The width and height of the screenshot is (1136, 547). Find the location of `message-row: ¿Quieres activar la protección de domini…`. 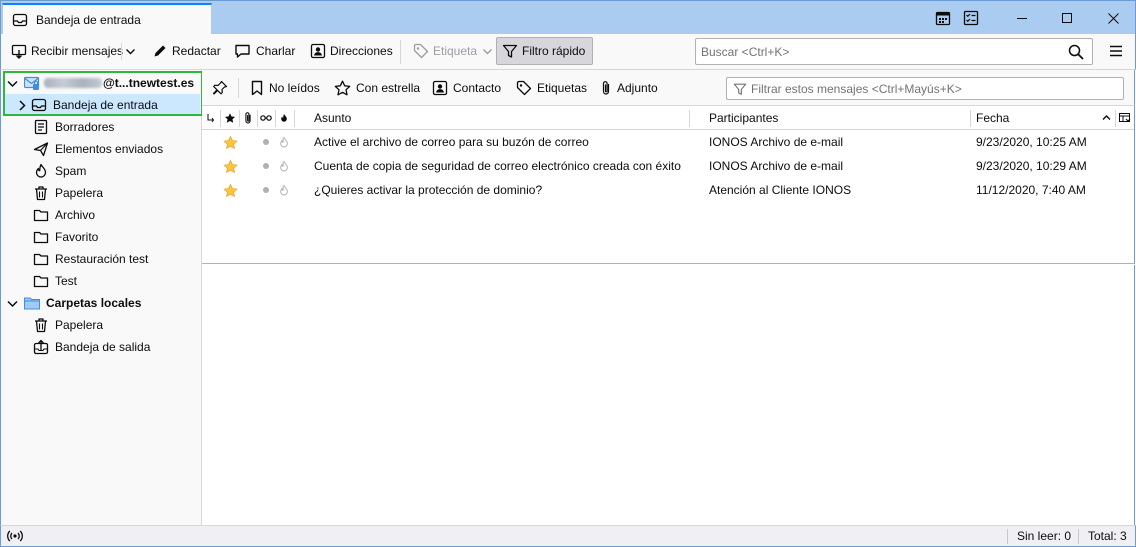

message-row: ¿Quieres activar la protección de domini… is located at coordinates (668, 190).